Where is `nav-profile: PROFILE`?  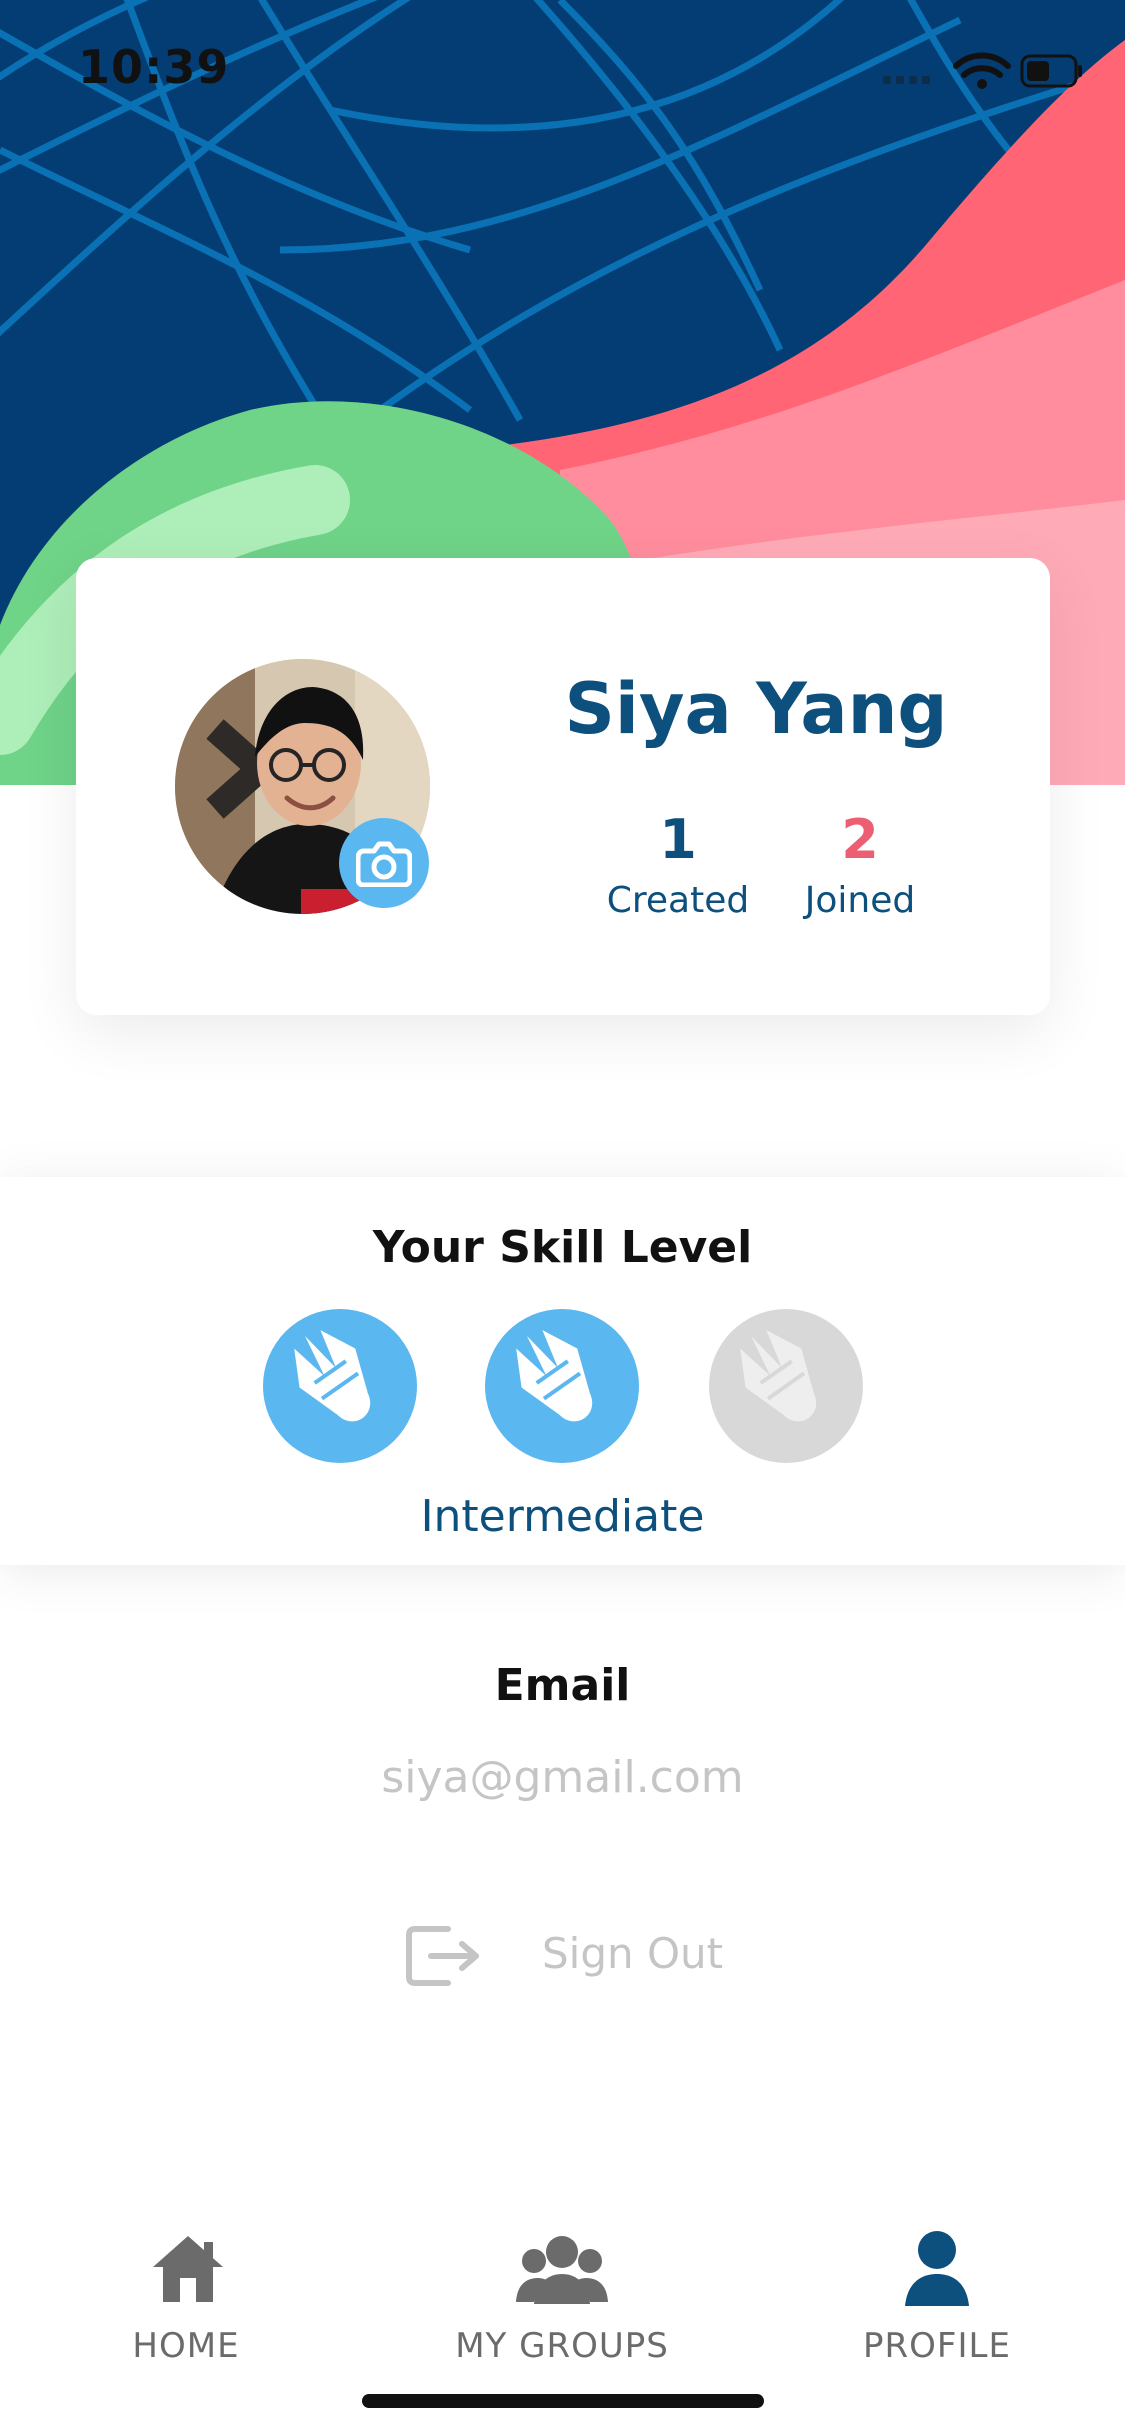 nav-profile: PROFILE is located at coordinates (937, 2290).